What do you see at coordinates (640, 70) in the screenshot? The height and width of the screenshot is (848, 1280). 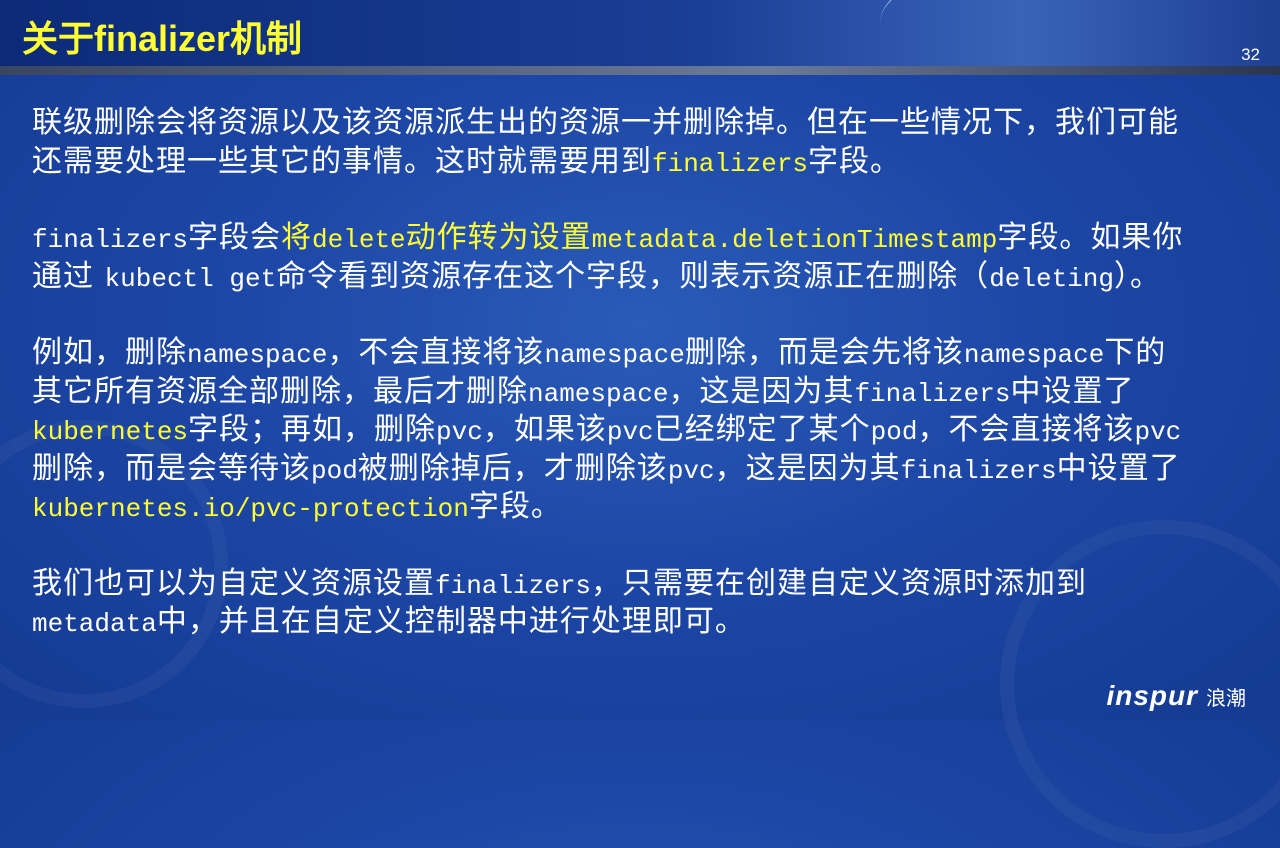 I see `header-divider` at bounding box center [640, 70].